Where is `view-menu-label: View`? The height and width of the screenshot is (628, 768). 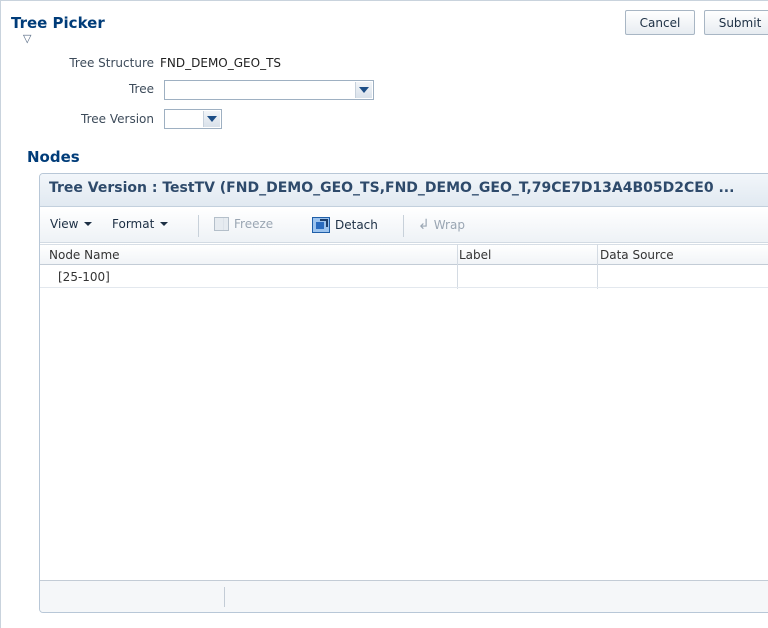
view-menu-label: View is located at coordinates (64, 224).